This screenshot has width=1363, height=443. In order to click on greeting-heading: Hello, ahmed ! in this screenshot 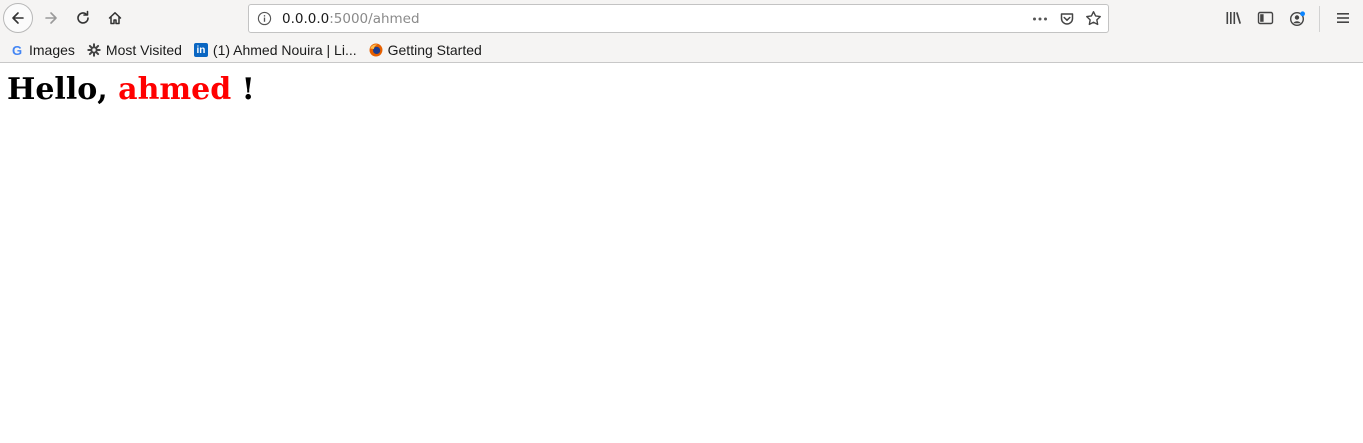, I will do `click(681, 90)`.